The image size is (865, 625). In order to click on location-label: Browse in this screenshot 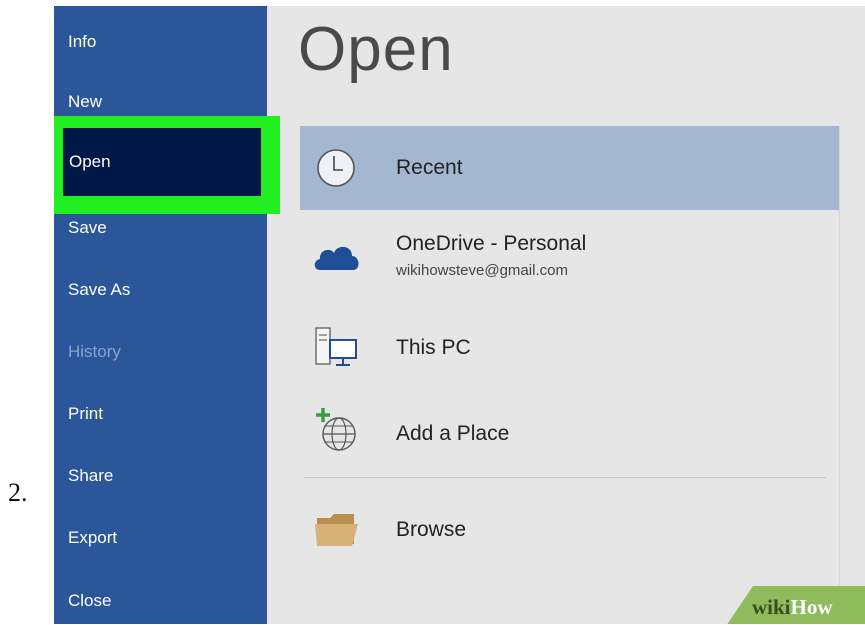, I will do `click(431, 529)`.